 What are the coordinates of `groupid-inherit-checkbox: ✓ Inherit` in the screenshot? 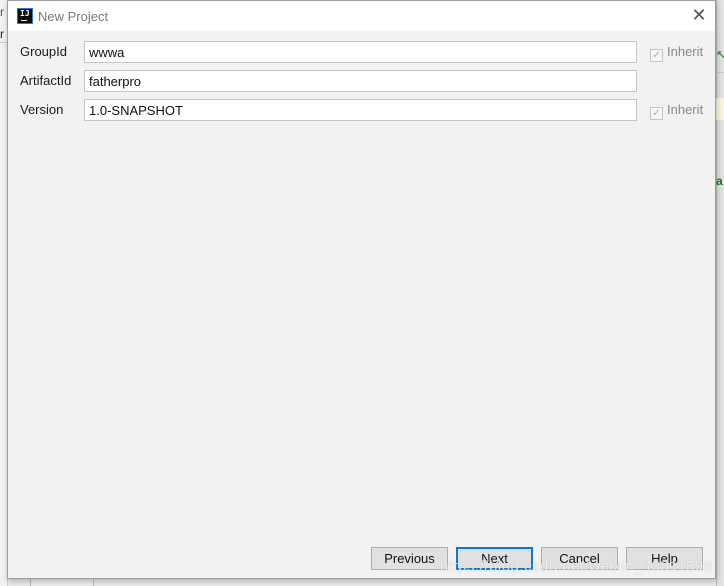 It's located at (676, 53).